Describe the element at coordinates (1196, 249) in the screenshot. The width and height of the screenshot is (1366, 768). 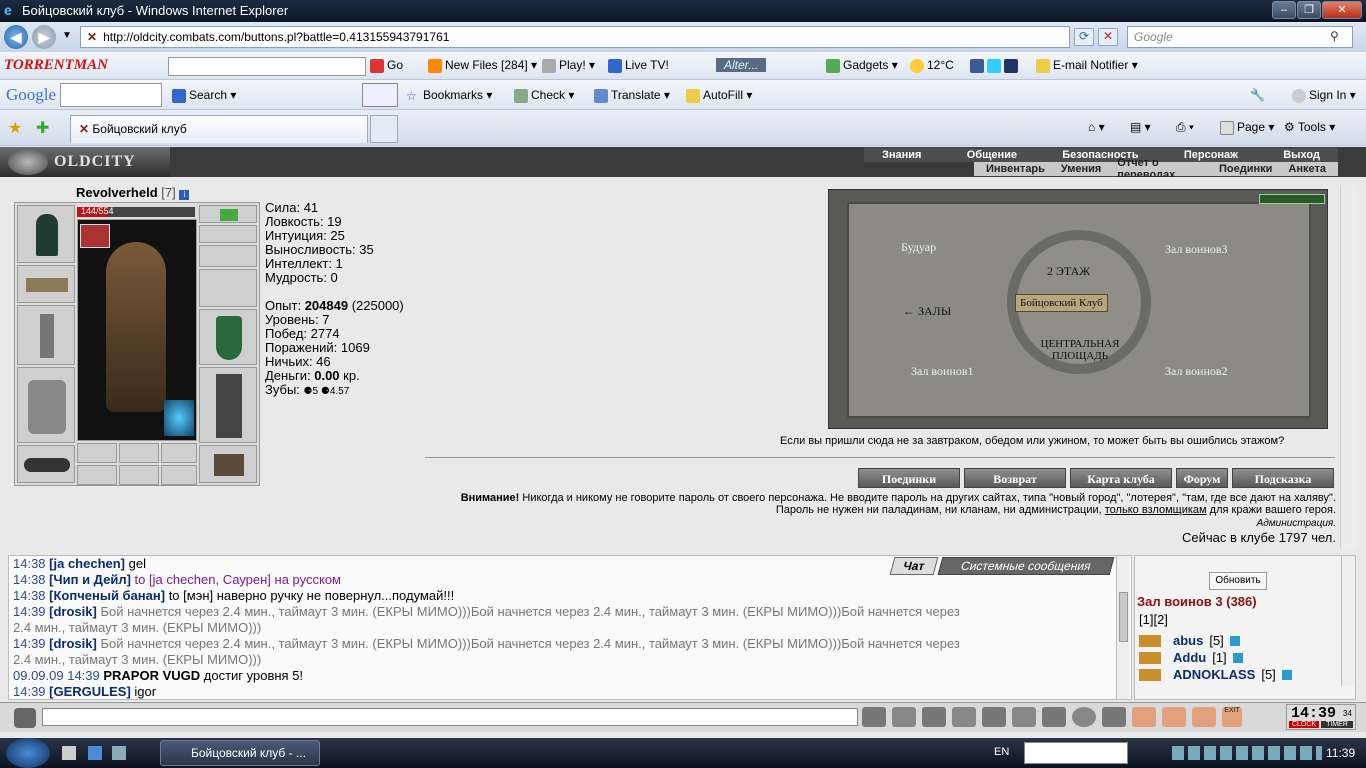
I see `room-hall3: Зал воинов3` at that location.